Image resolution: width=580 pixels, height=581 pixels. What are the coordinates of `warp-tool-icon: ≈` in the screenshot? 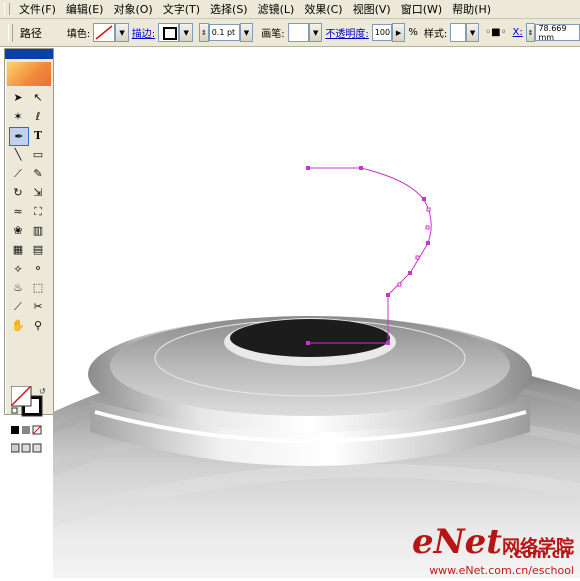 It's located at (18, 211).